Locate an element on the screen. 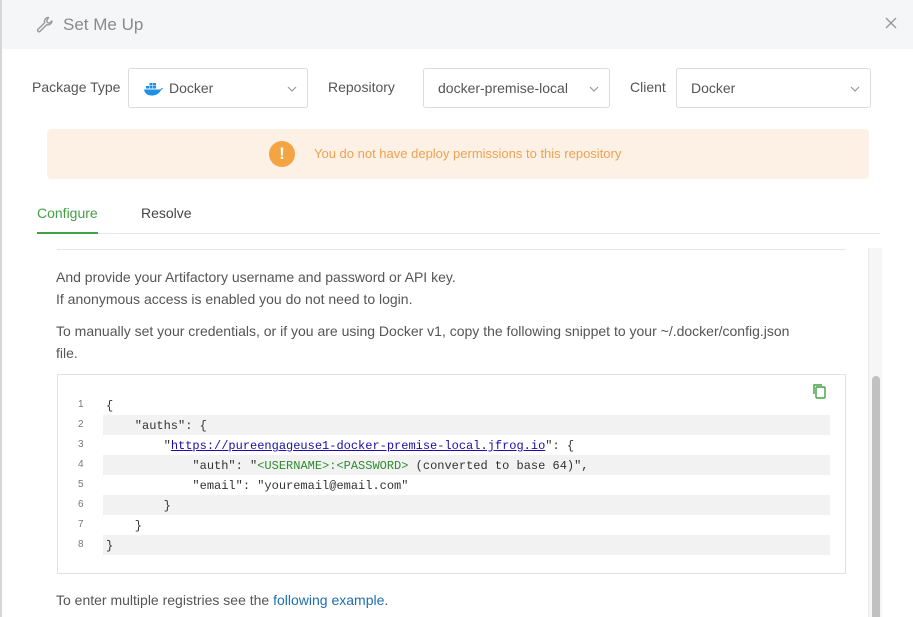 This screenshot has width=913, height=617. tab-resolve: Resolve is located at coordinates (166, 219).